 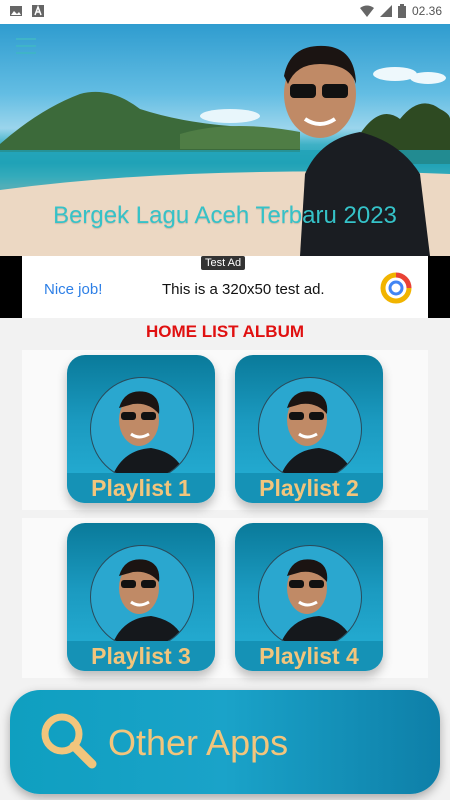 I want to click on playlist-tile-3: Playlist 3, so click(x=141, y=597).